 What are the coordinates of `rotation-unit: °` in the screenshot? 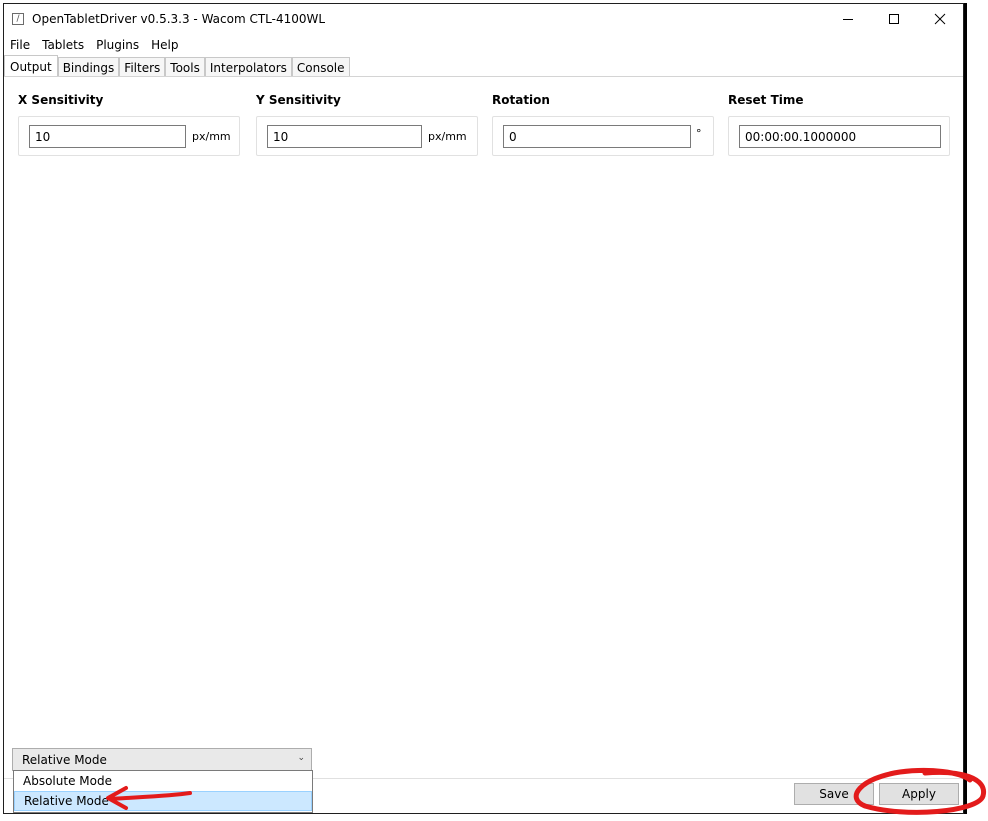 It's located at (699, 133).